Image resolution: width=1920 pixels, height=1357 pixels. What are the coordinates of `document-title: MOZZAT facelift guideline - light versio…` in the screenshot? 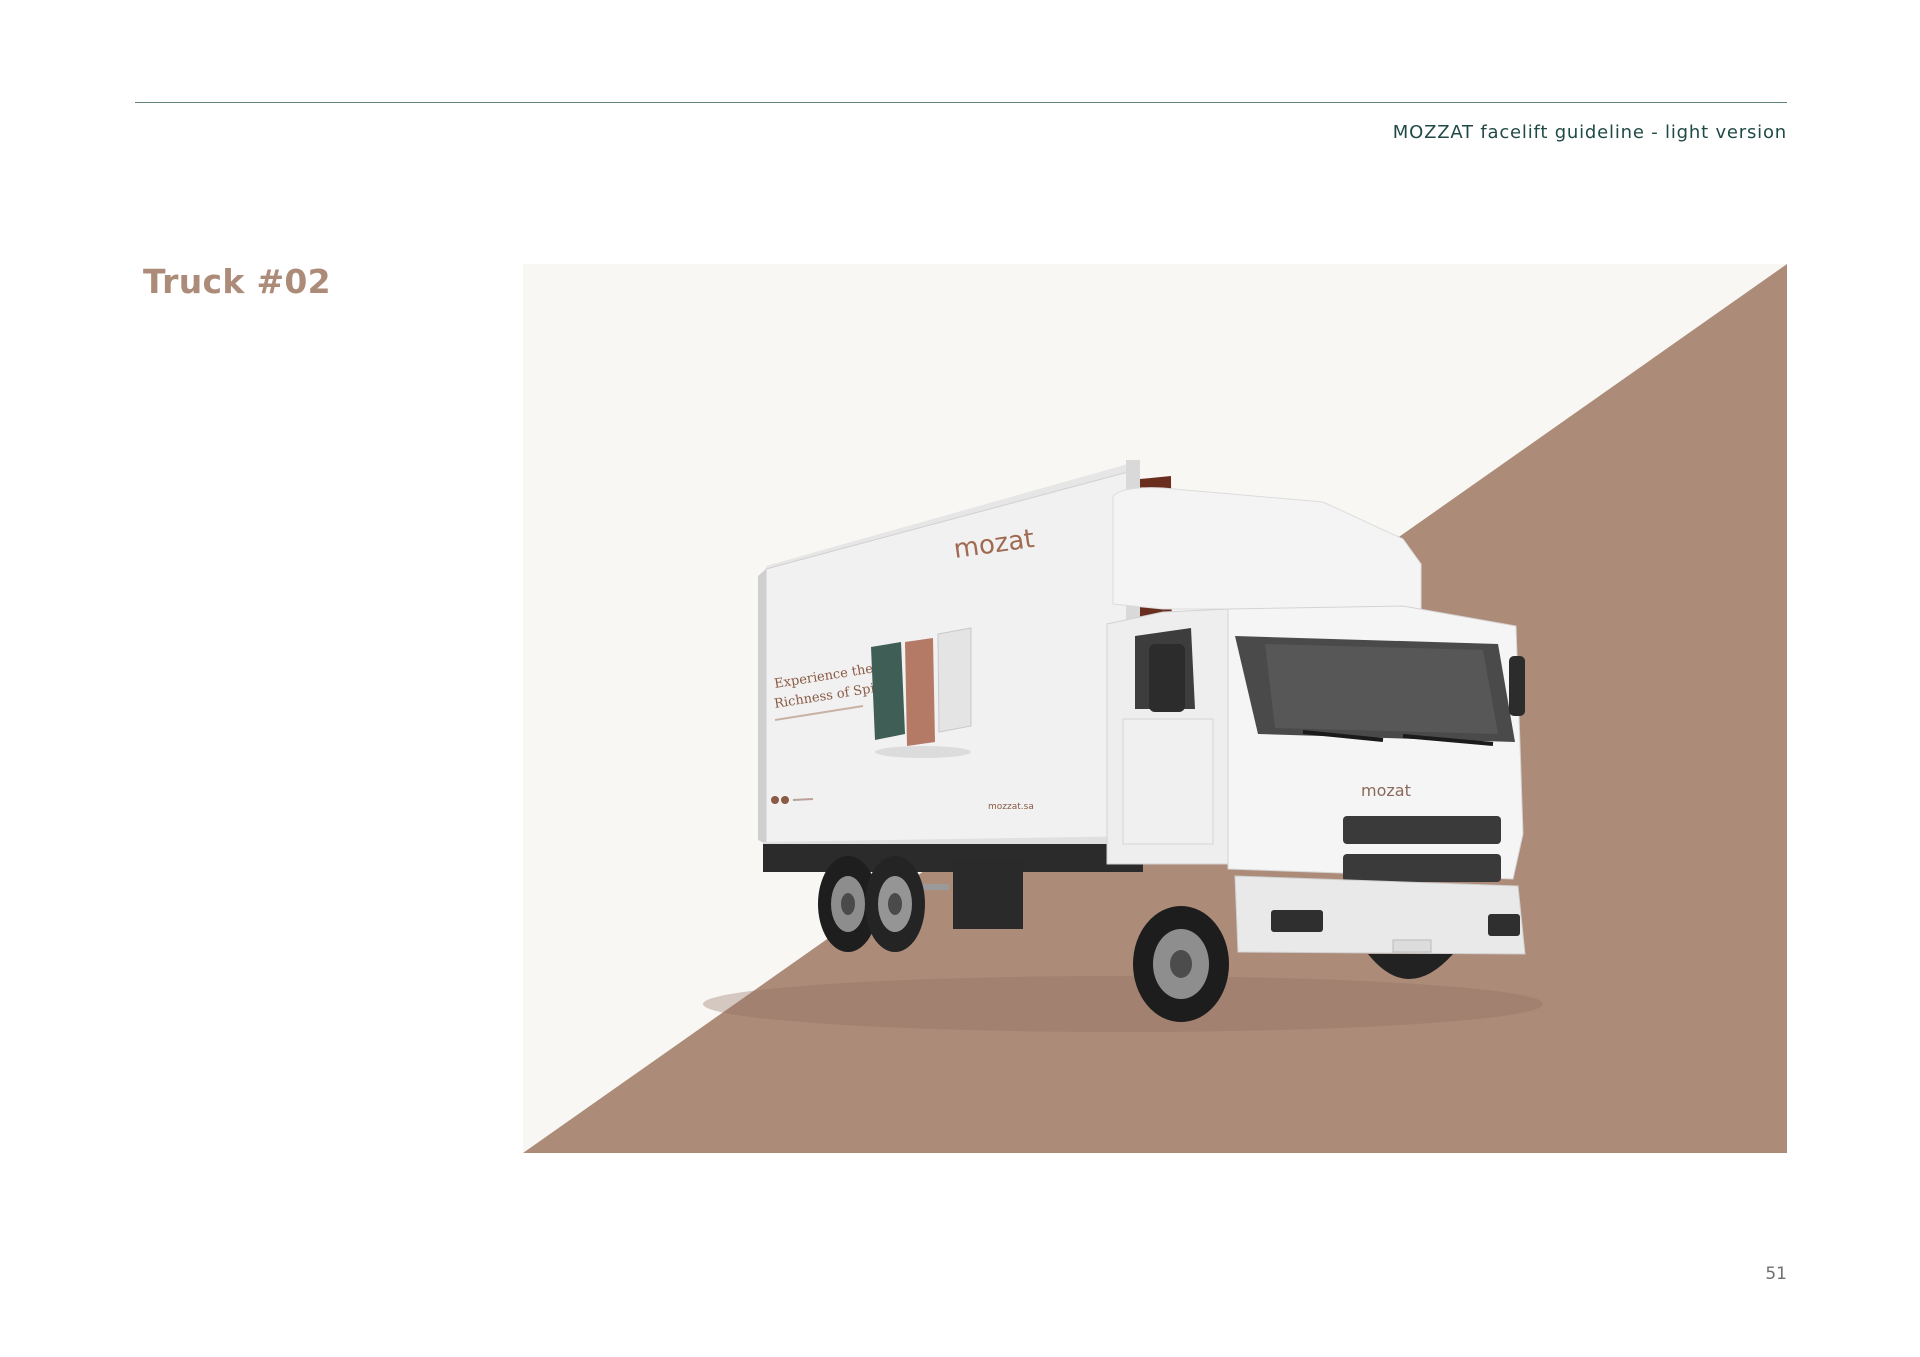 It's located at (1589, 132).